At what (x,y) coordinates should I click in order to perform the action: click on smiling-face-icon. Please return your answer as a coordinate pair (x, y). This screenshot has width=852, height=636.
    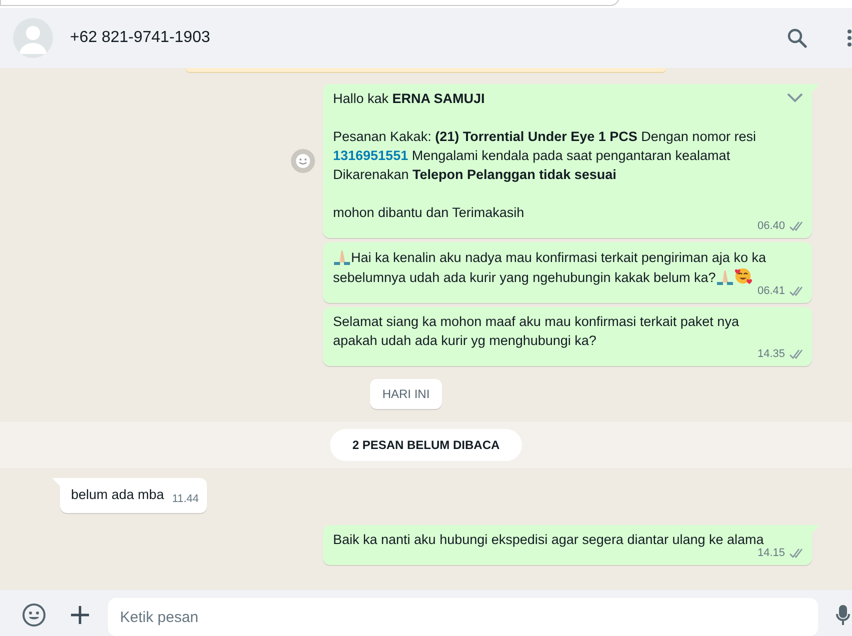
    Looking at the image, I should click on (743, 276).